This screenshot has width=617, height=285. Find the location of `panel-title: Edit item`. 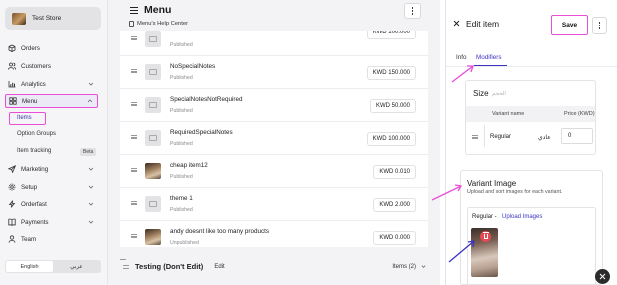

panel-title: Edit item is located at coordinates (483, 24).